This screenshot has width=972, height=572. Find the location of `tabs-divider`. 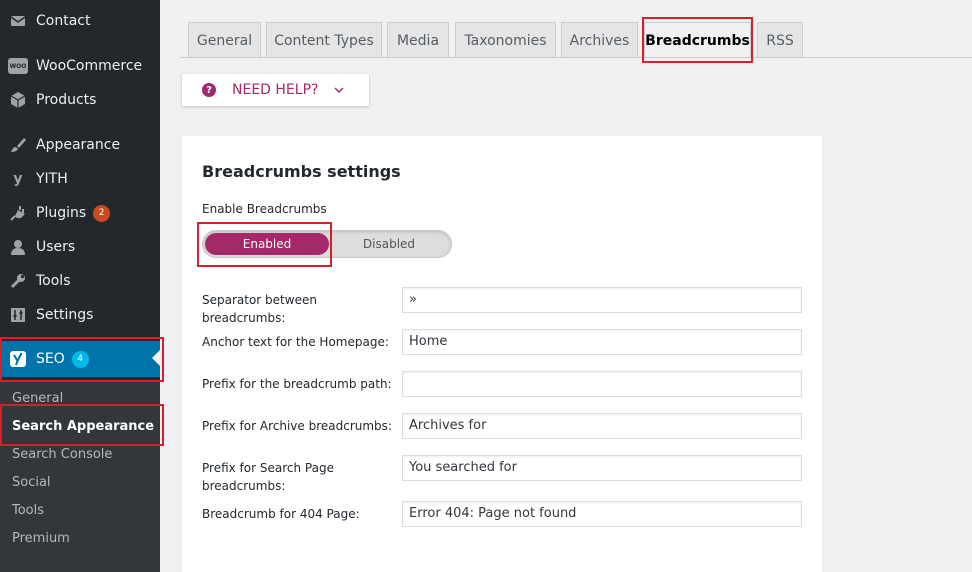

tabs-divider is located at coordinates (576, 57).